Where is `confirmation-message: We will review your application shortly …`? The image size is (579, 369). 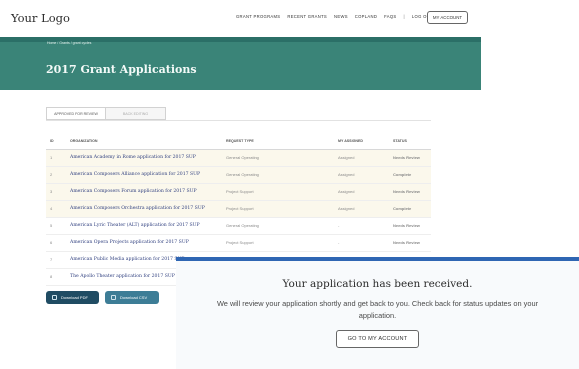
confirmation-message: We will review your application shortly … is located at coordinates (377, 309).